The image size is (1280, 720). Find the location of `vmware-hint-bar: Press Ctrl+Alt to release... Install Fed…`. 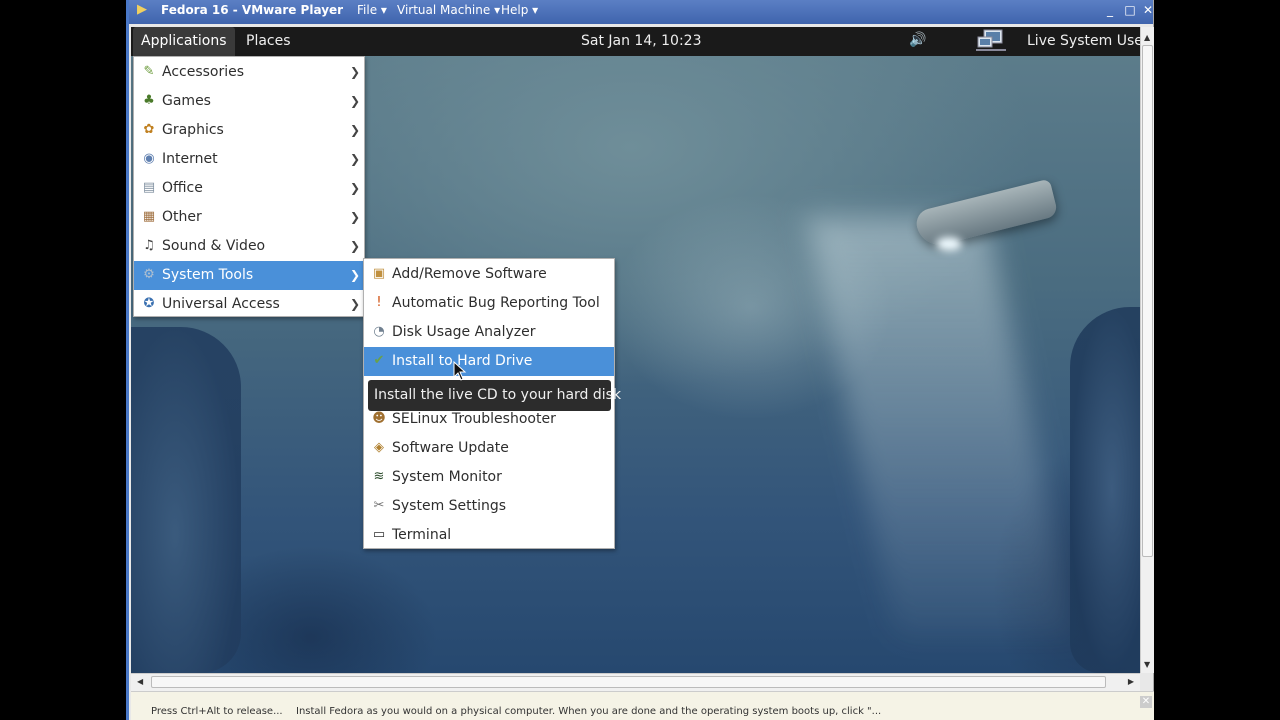

vmware-hint-bar: Press Ctrl+Alt to release... Install Fed… is located at coordinates (642, 705).